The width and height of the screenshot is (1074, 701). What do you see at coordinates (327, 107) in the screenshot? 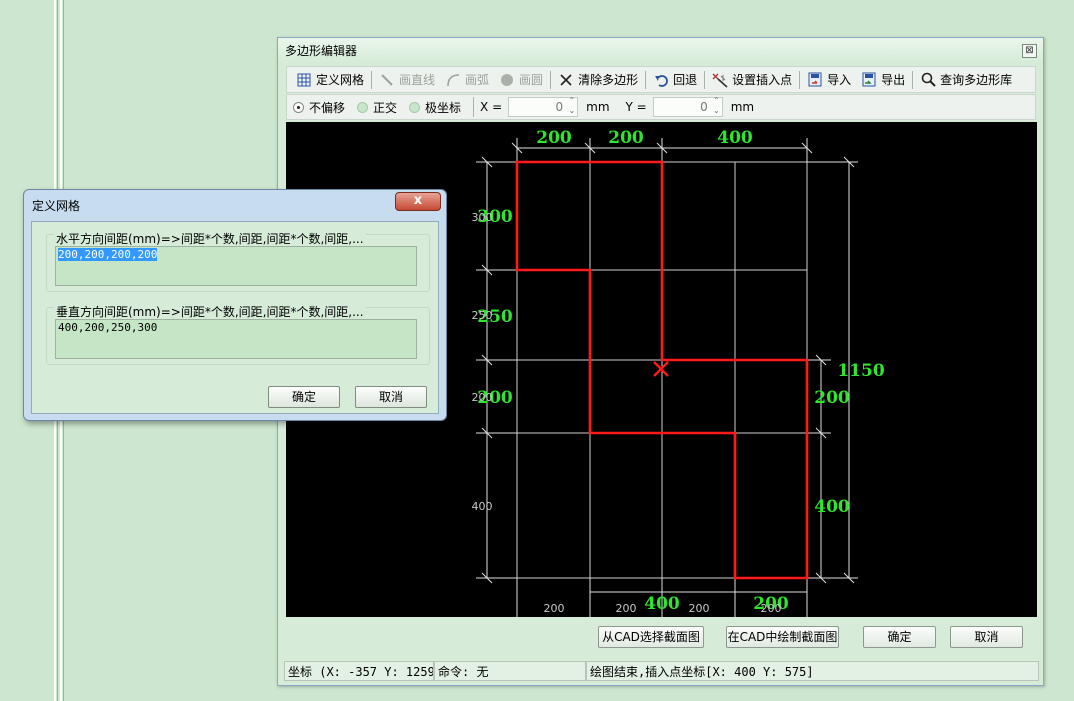
I see `radio-label: 不偏移` at bounding box center [327, 107].